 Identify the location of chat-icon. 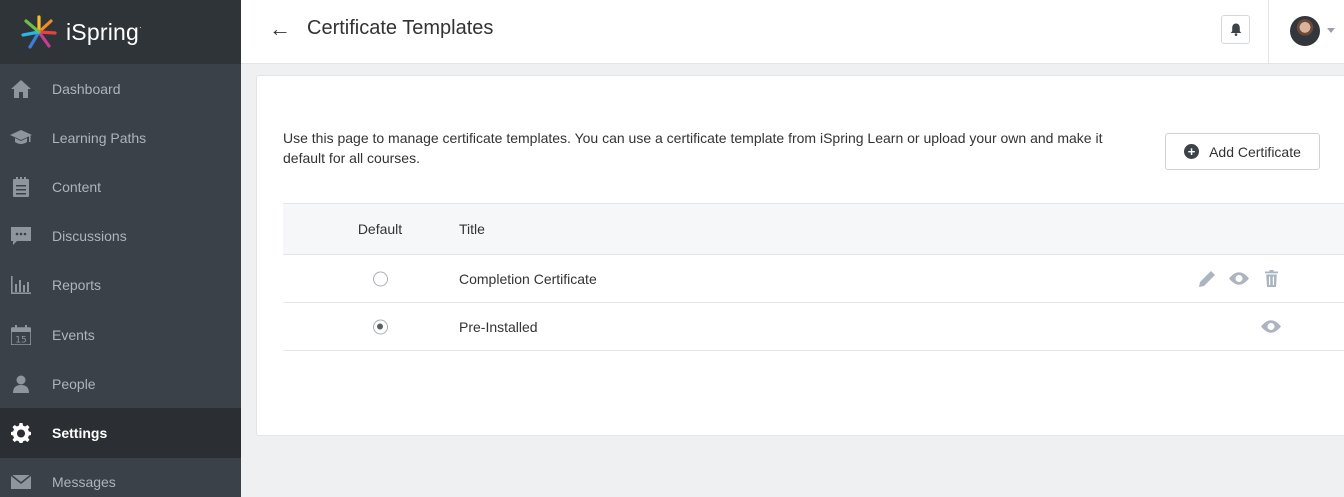
(21, 236).